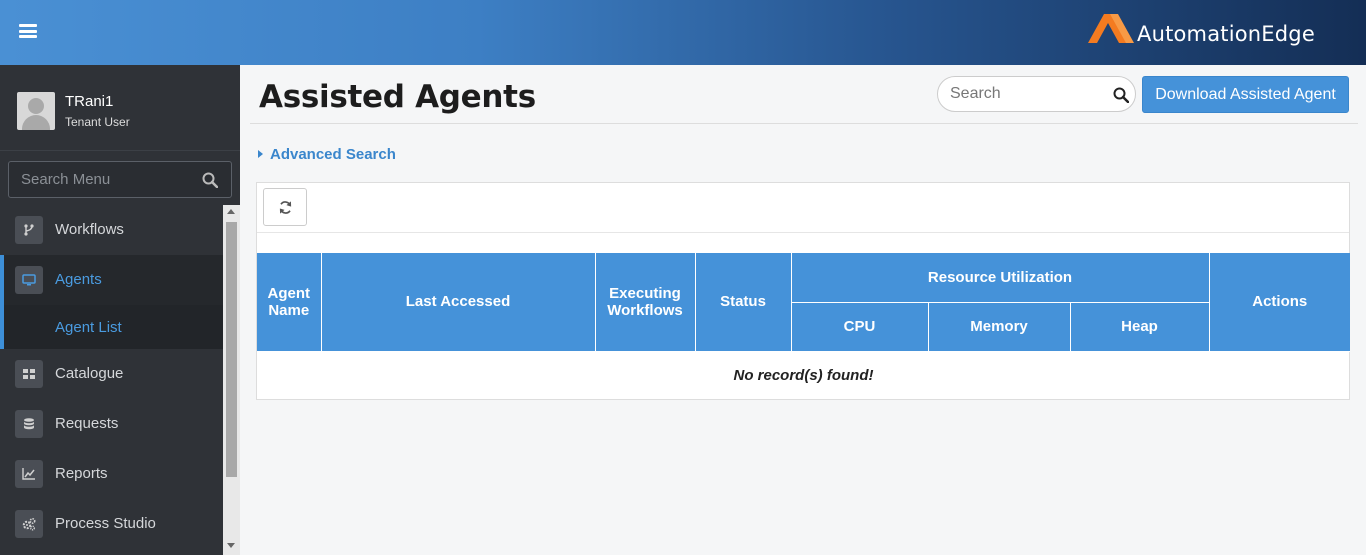 The width and height of the screenshot is (1366, 555). Describe the element at coordinates (803, 375) in the screenshot. I see `empty-message: No record(s) found!` at that location.